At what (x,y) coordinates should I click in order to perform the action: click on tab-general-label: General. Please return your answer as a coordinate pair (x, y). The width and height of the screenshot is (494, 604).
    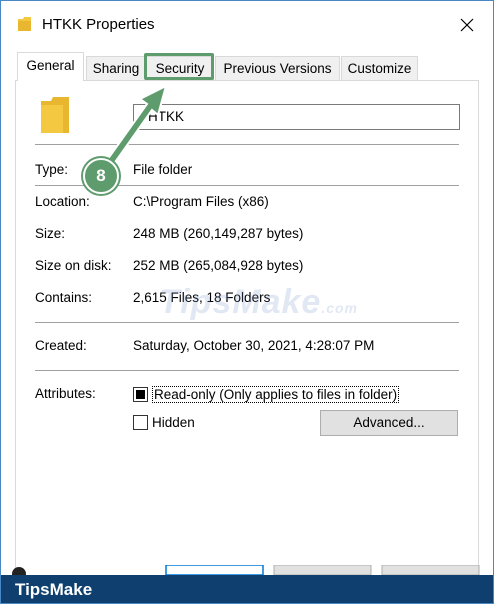
    Looking at the image, I should click on (50, 65).